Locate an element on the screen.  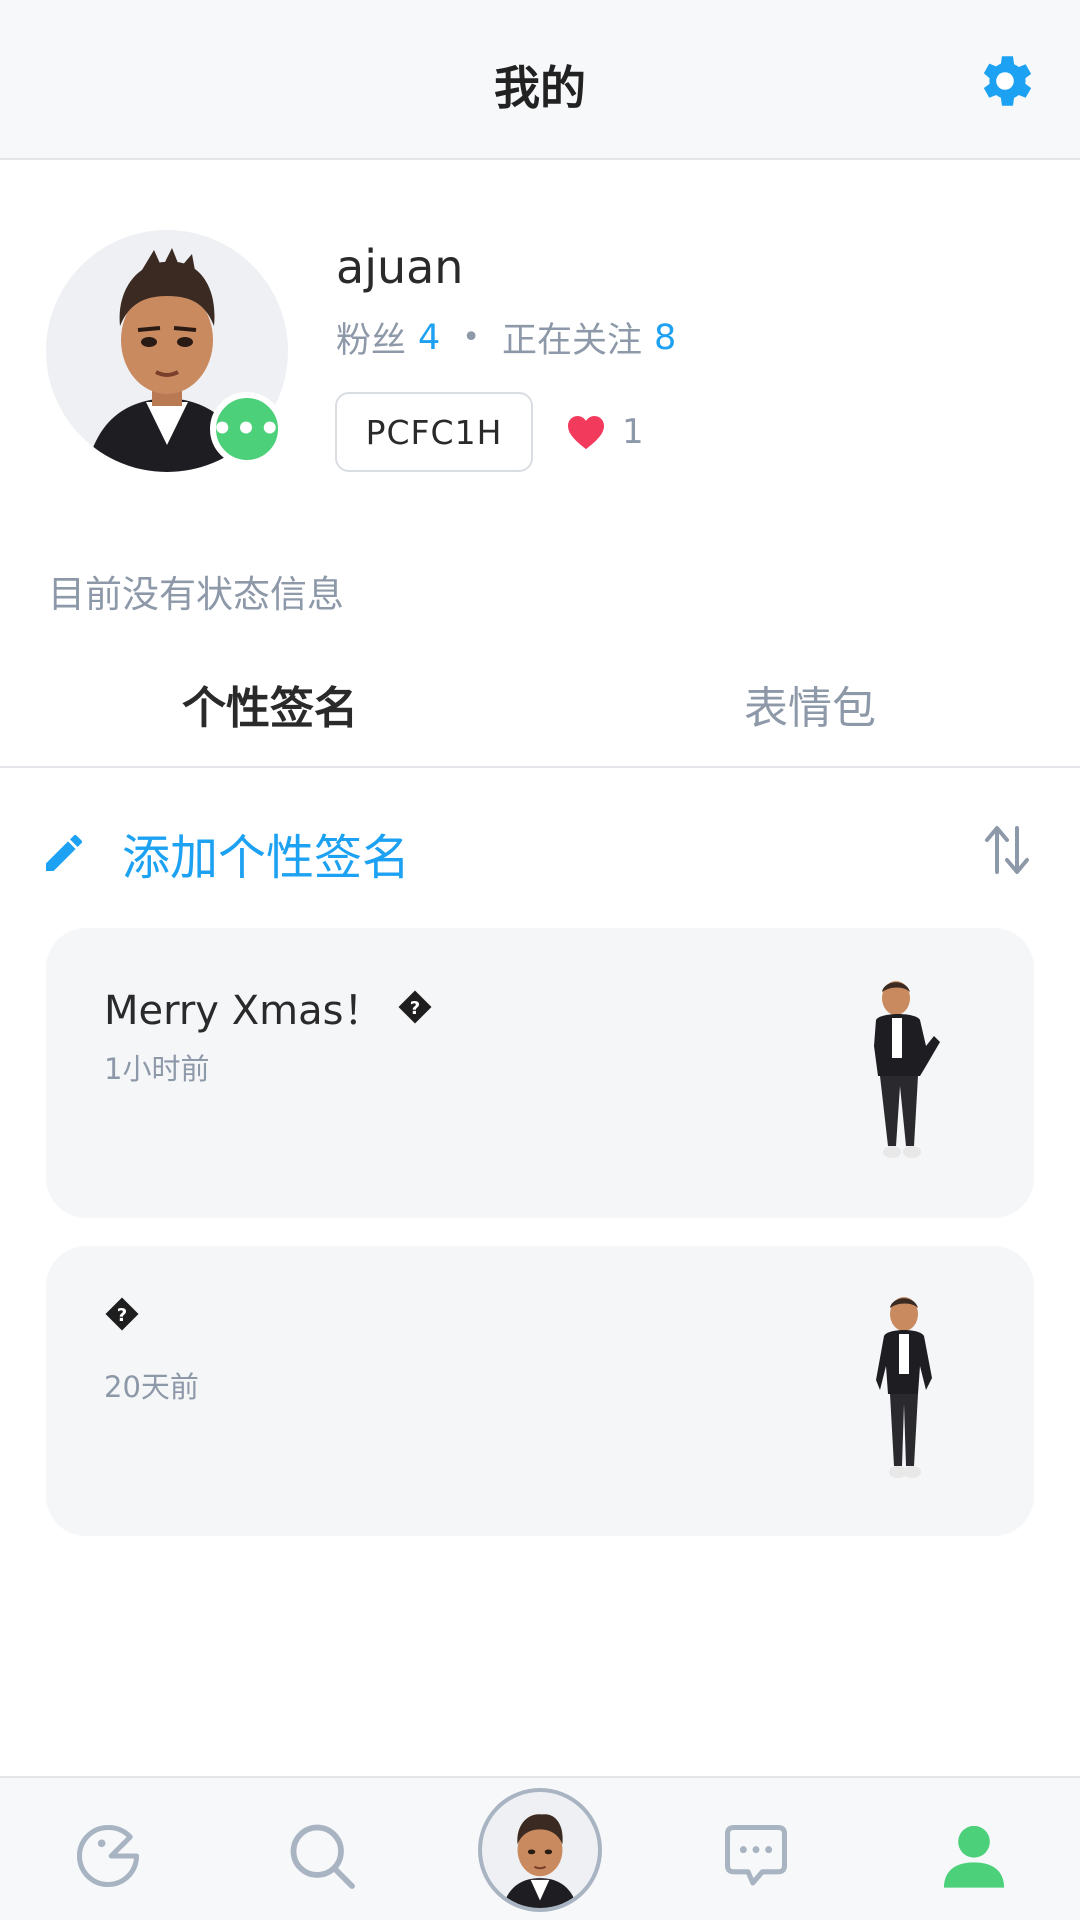
signature-text: Merry Xmas！ is located at coordinates (244, 1011).